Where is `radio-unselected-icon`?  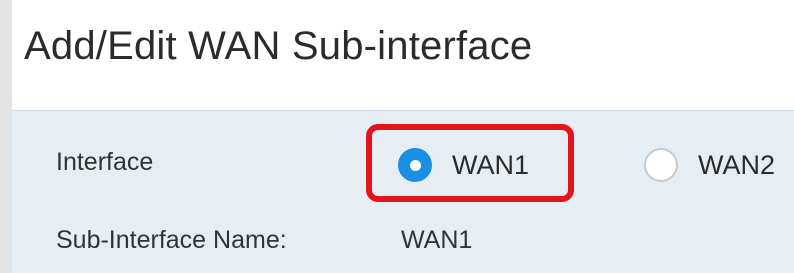
radio-unselected-icon is located at coordinates (661, 165).